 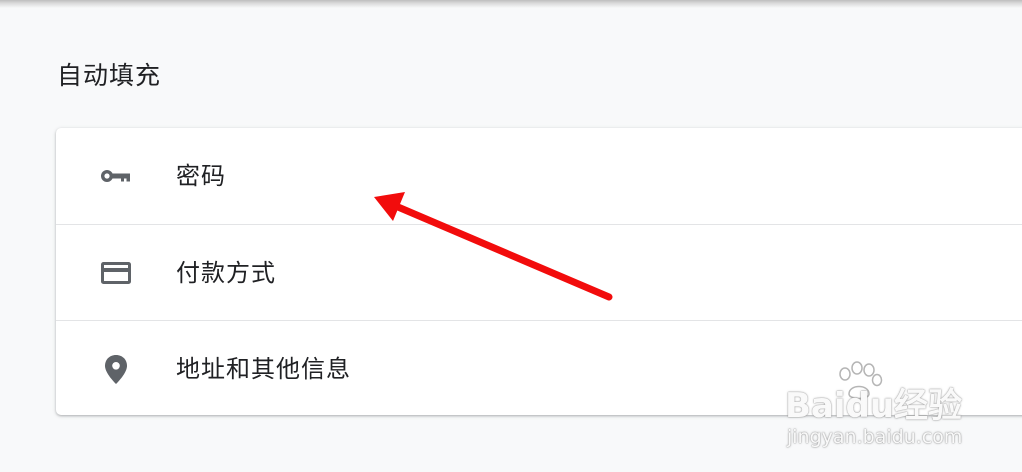 What do you see at coordinates (511, 4) in the screenshot?
I see `top-shadow` at bounding box center [511, 4].